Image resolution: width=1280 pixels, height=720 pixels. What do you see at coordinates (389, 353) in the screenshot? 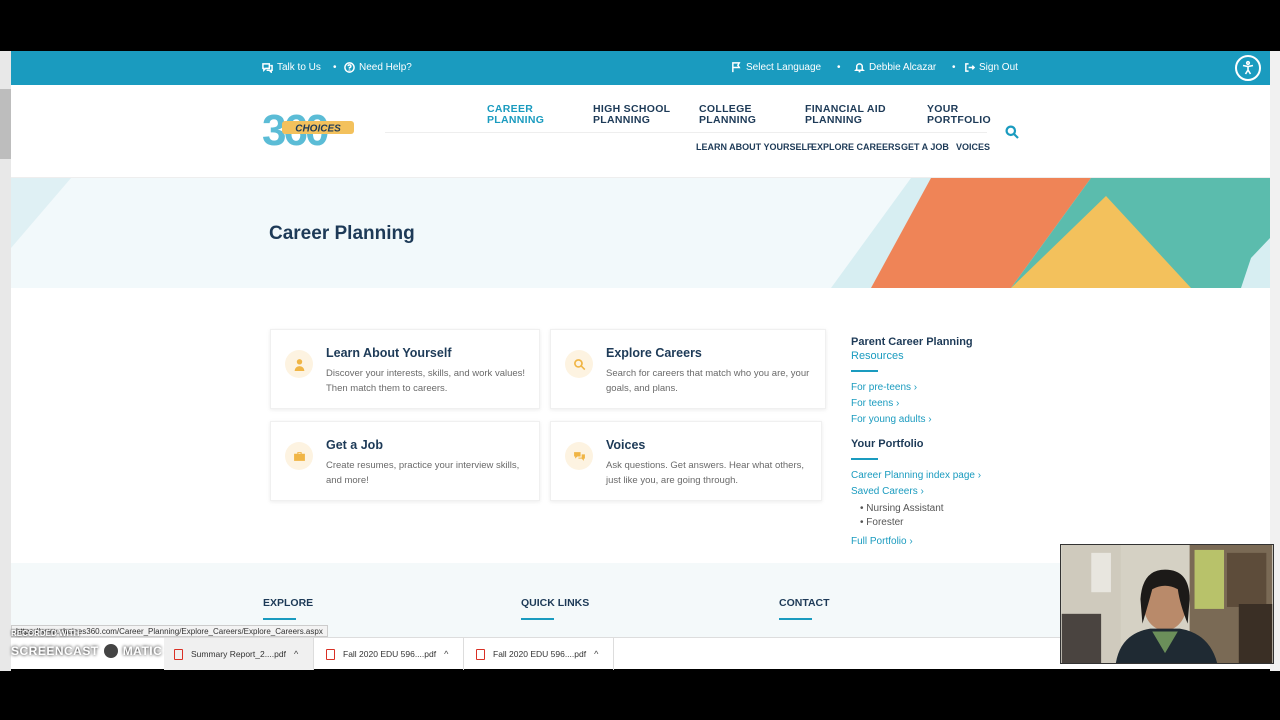
I see `card-title: Learn About Yourself` at bounding box center [389, 353].